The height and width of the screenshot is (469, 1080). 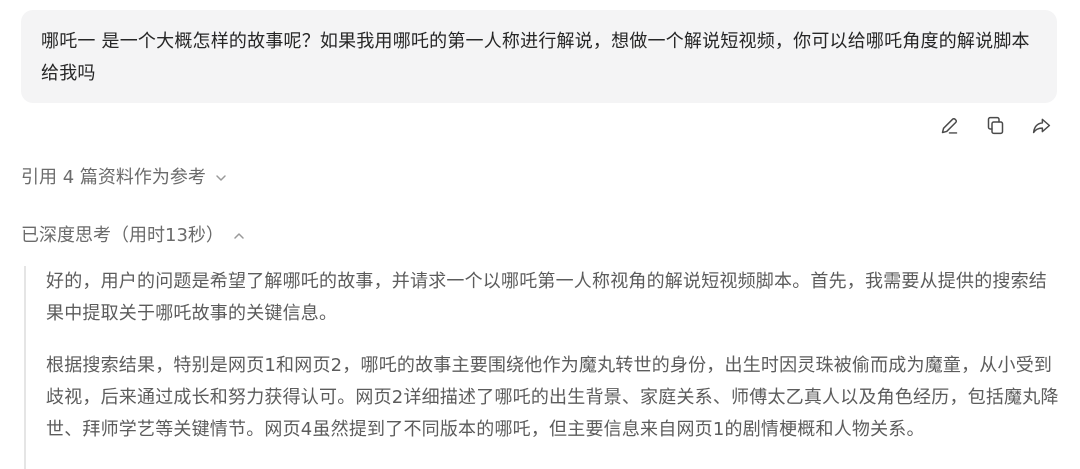 I want to click on copy-button, so click(x=995, y=127).